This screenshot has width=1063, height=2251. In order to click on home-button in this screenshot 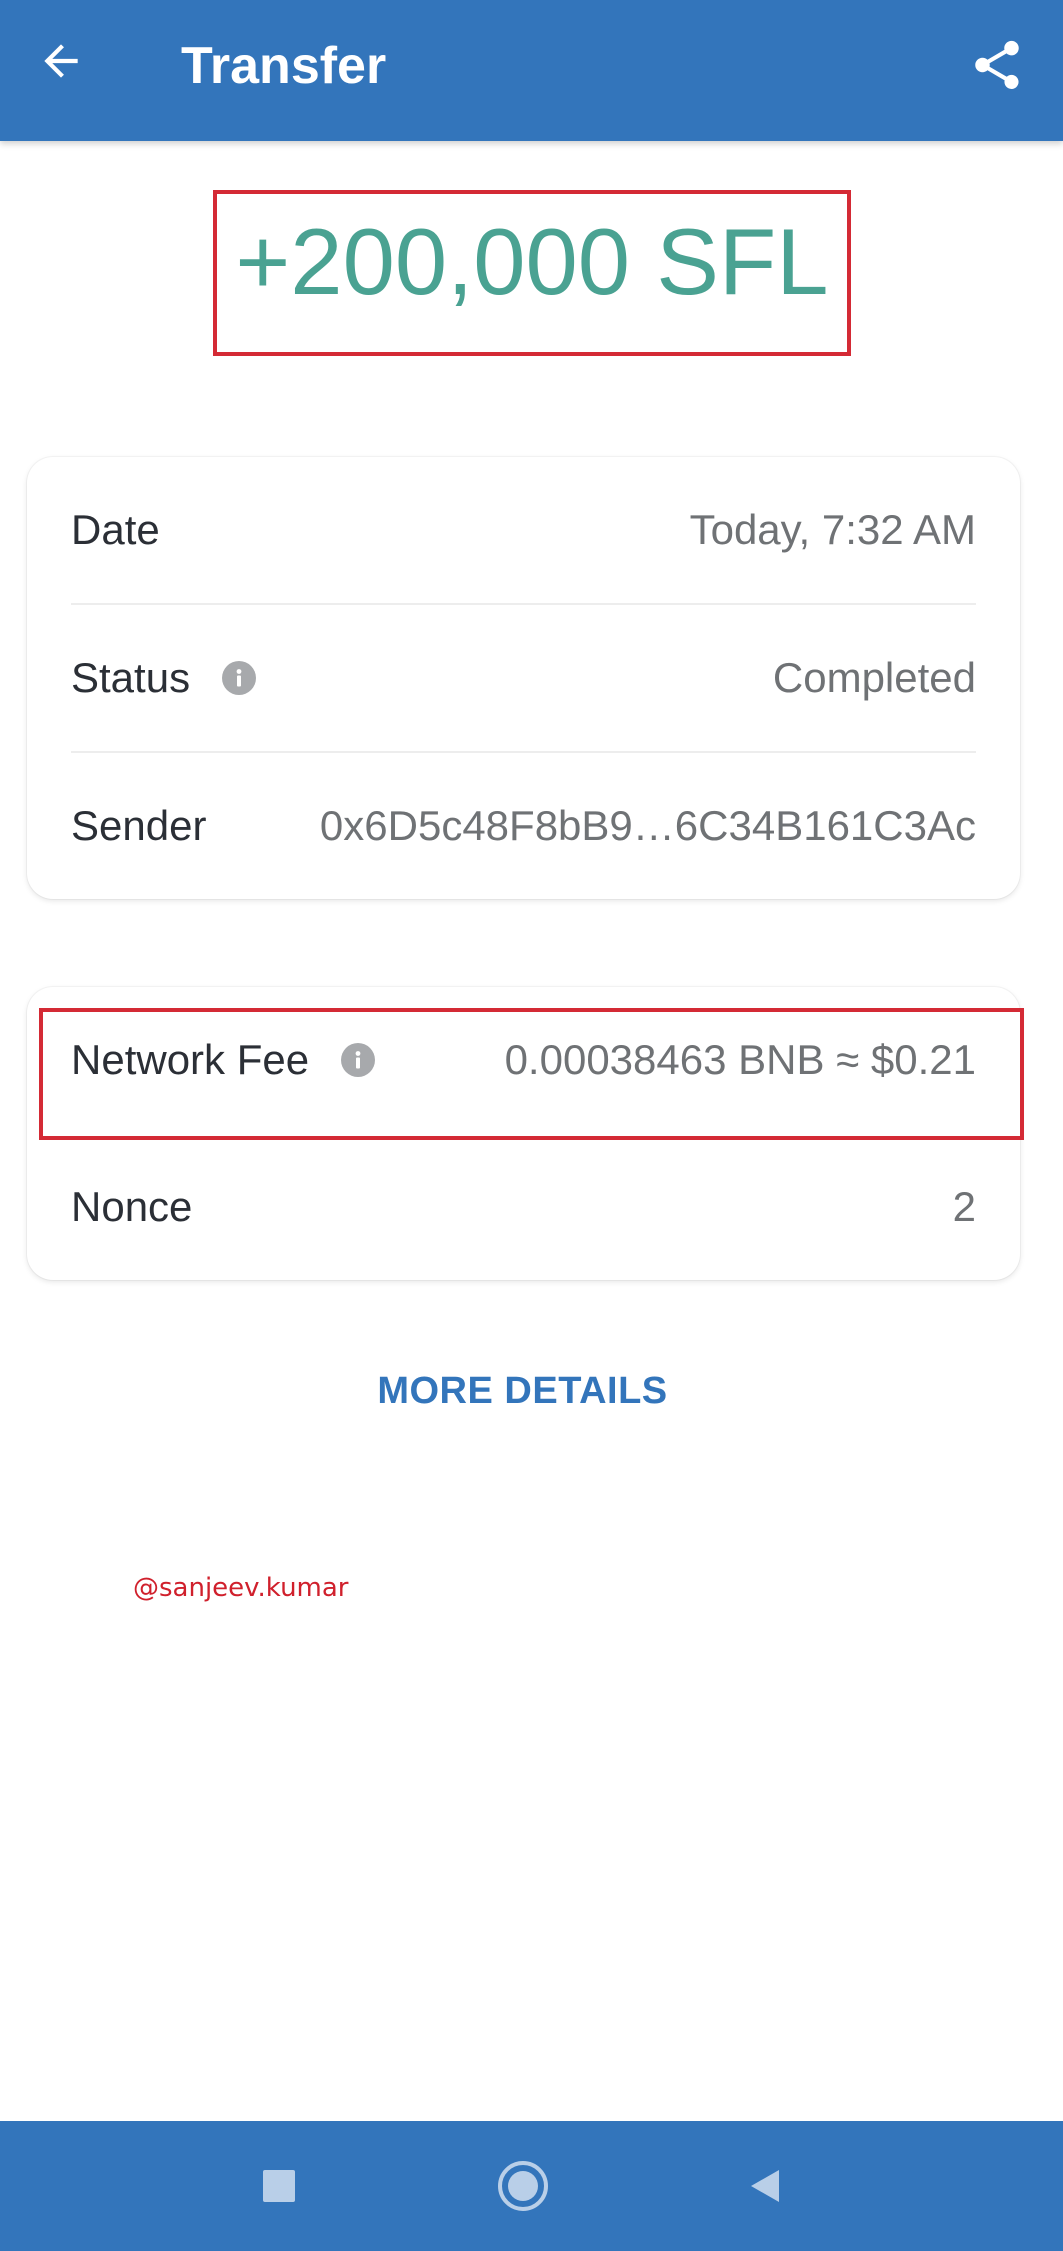, I will do `click(523, 2186)`.